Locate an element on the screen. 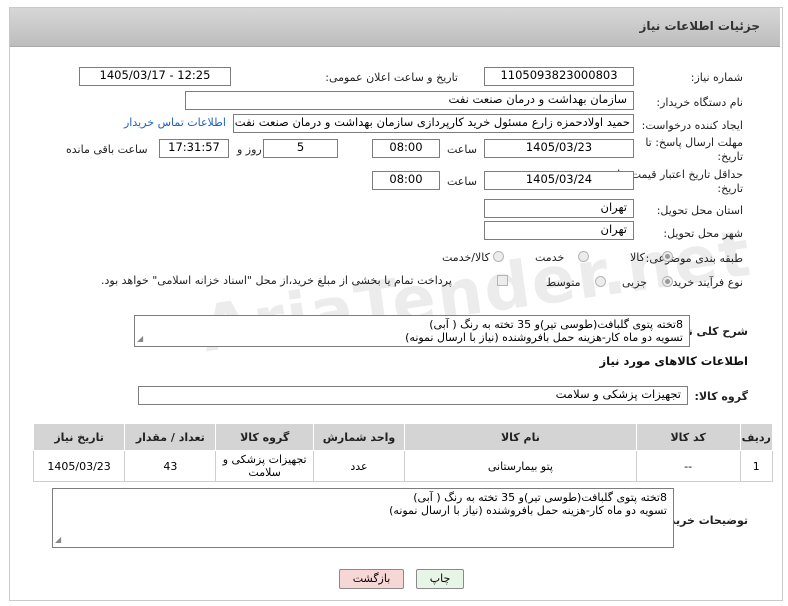 The image size is (788, 606). print-button: چاپ is located at coordinates (440, 579).